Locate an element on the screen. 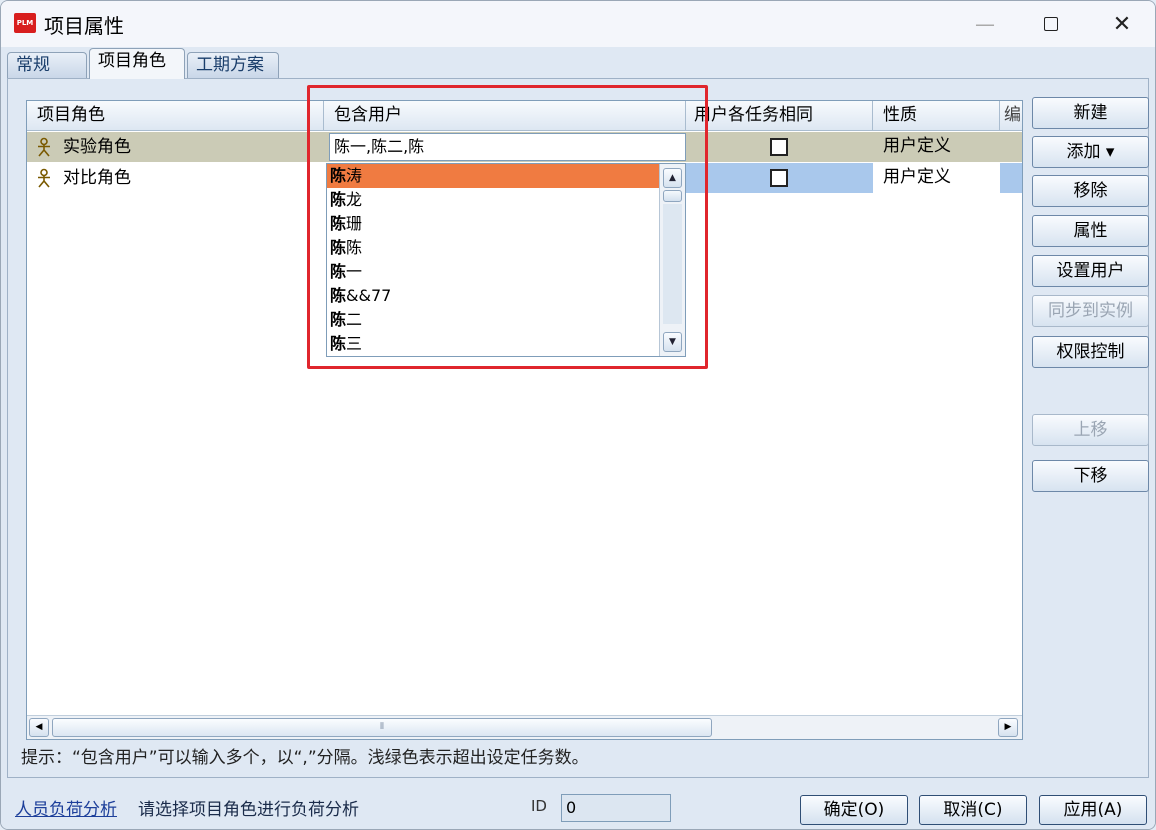 The image size is (1156, 830). user-suggestion-item: 陈珊 is located at coordinates (493, 224).